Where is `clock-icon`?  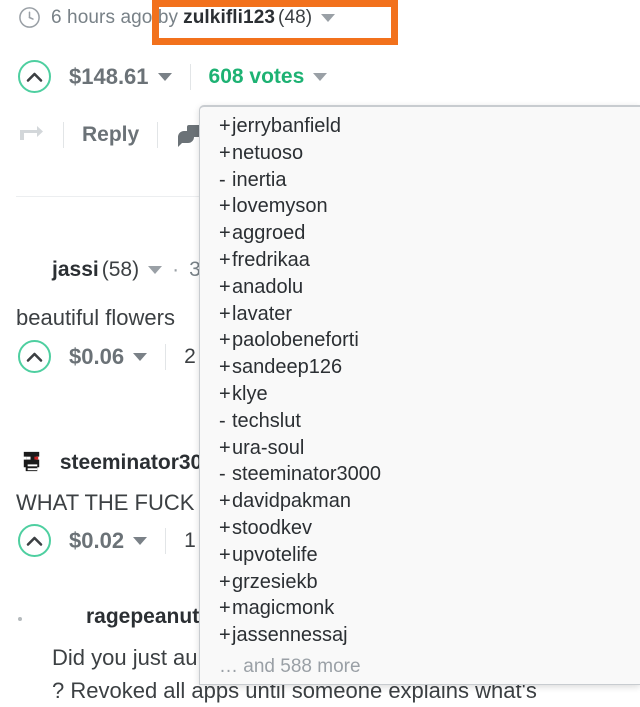
clock-icon is located at coordinates (29, 17).